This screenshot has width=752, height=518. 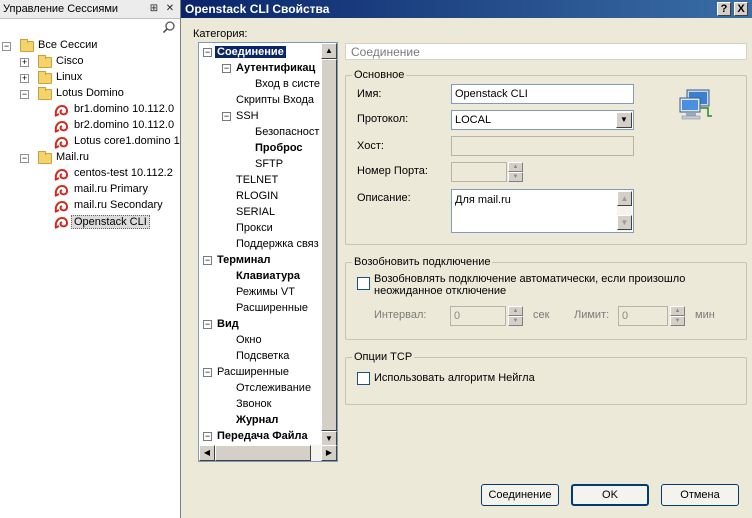 I want to click on interval-spinner: ▲ ▼, so click(x=515, y=316).